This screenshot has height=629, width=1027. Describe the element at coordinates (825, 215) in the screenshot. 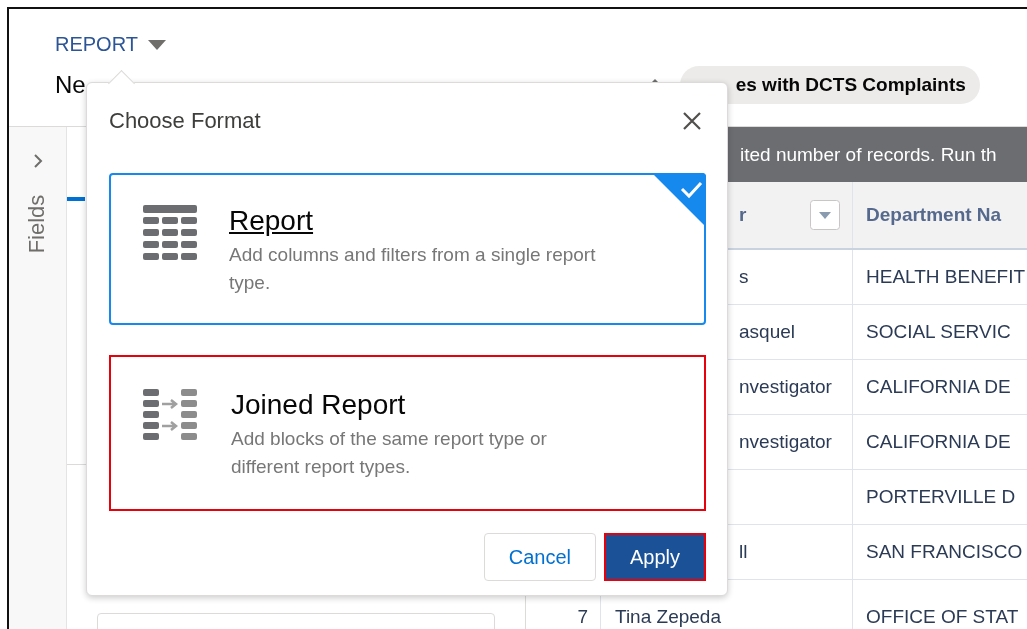

I see `column-menu-icon` at that location.